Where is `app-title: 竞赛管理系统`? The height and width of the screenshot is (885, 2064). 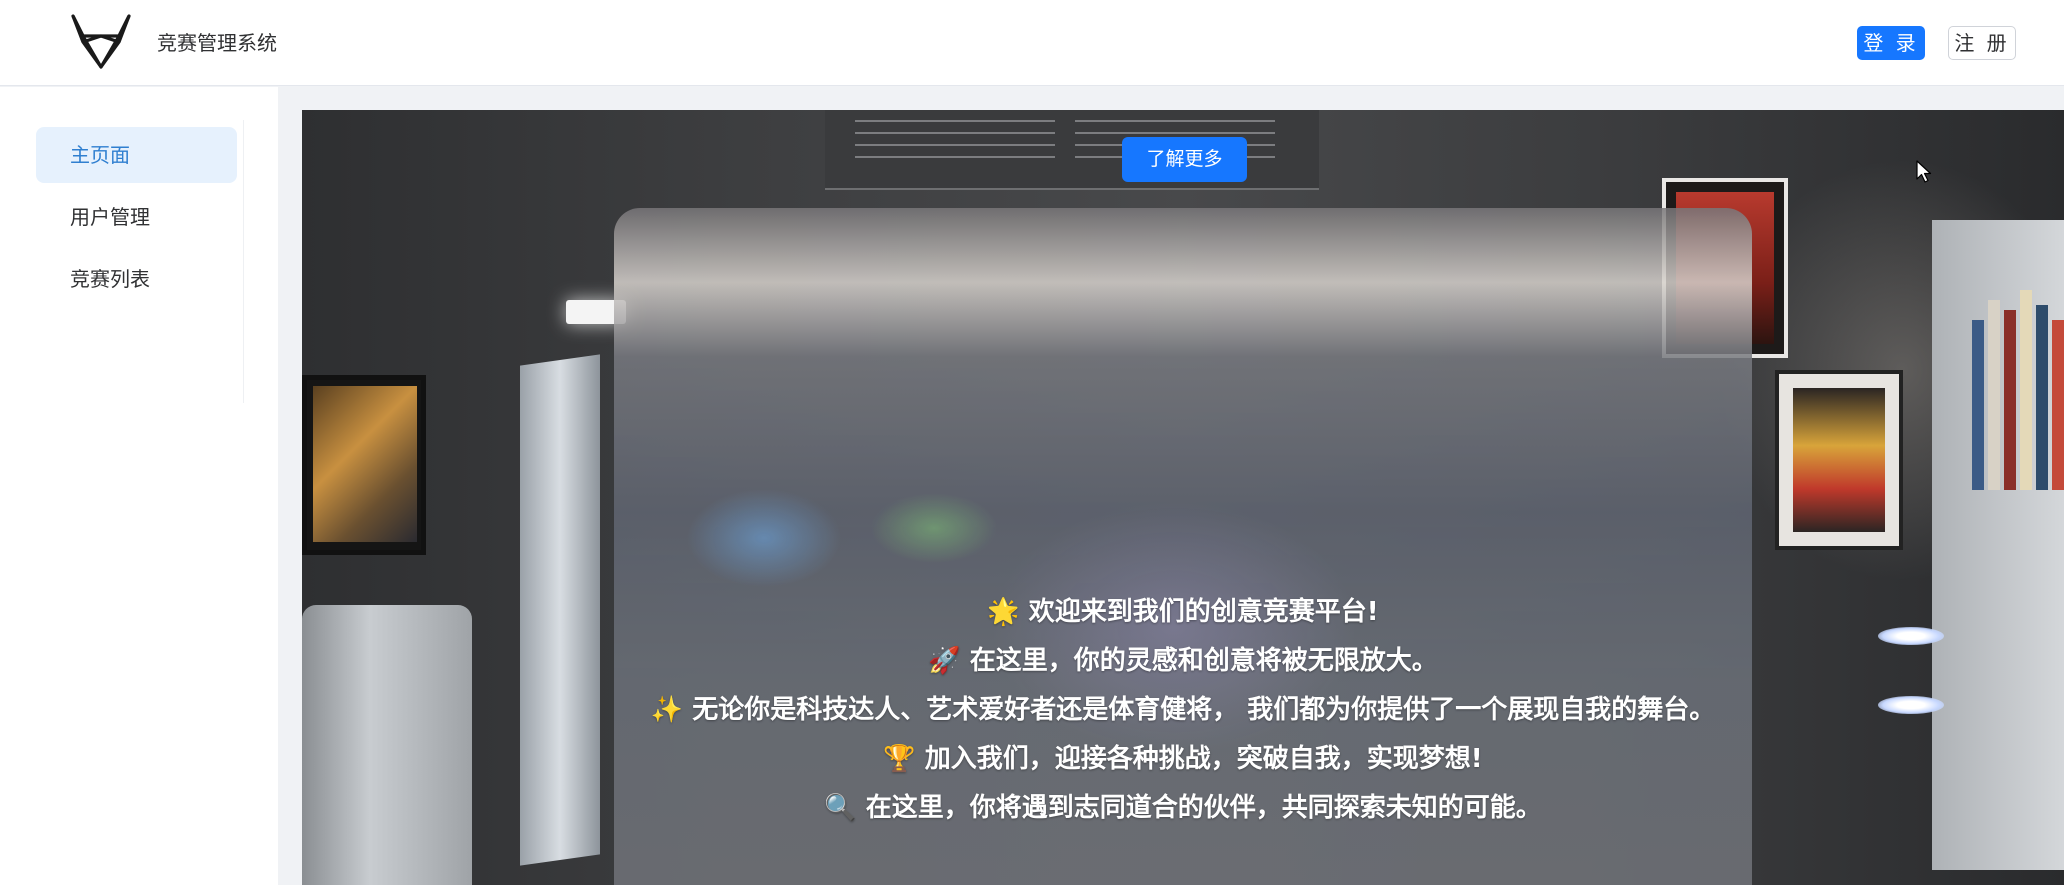
app-title: 竞赛管理系统 is located at coordinates (217, 43).